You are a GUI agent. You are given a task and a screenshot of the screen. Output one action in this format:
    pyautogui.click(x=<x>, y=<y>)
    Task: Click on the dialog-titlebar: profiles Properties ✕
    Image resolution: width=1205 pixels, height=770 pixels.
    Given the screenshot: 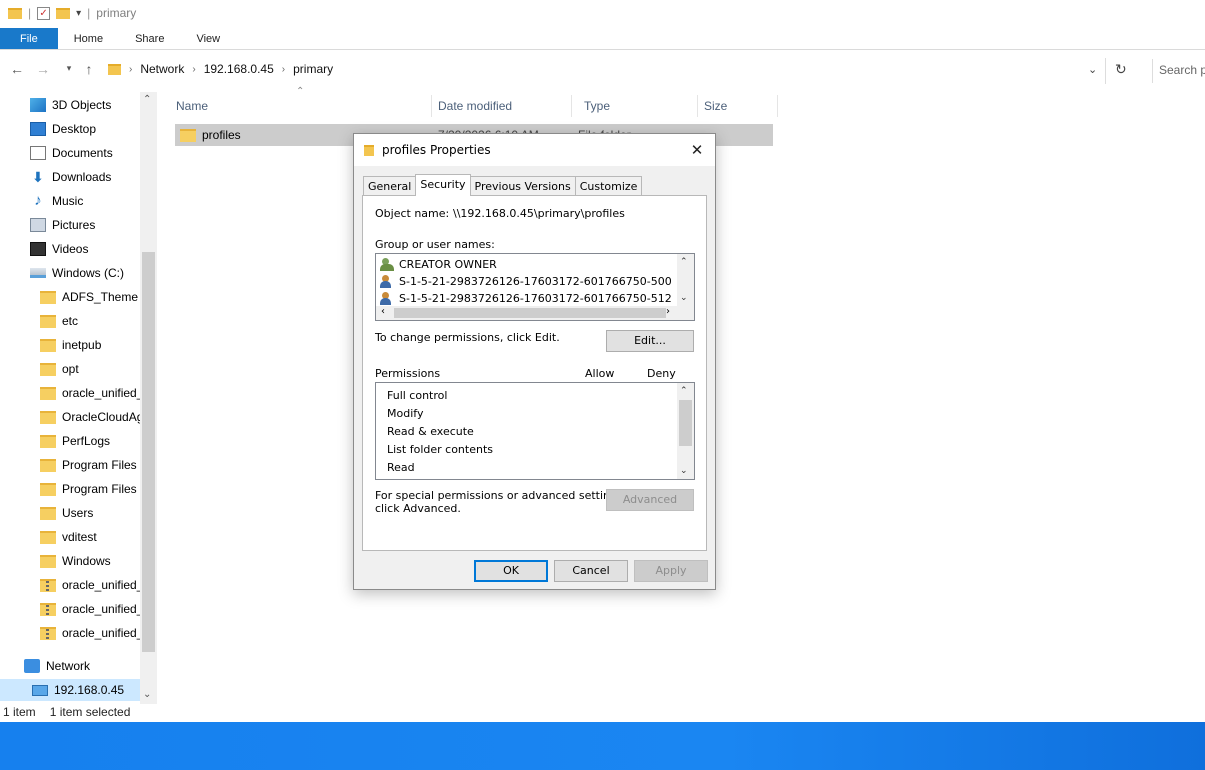 What is the action you would take?
    pyautogui.click(x=534, y=150)
    